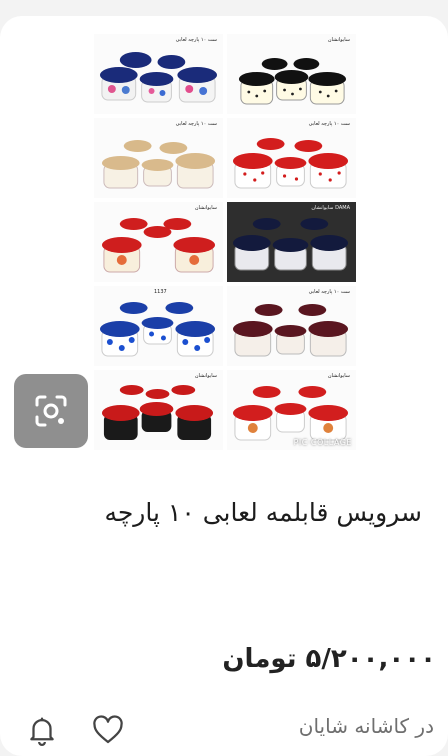  I want to click on watermark: PIC·COLLAGE, so click(322, 442).